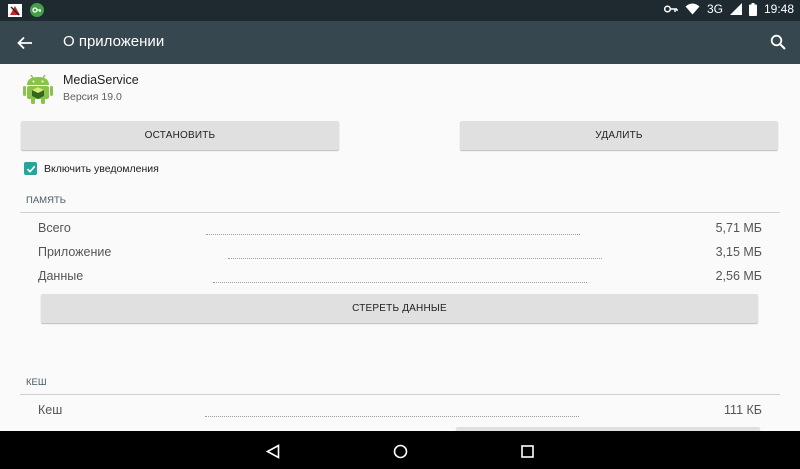  What do you see at coordinates (738, 228) in the screenshot?
I see `memory-total-value: 5,71 МБ` at bounding box center [738, 228].